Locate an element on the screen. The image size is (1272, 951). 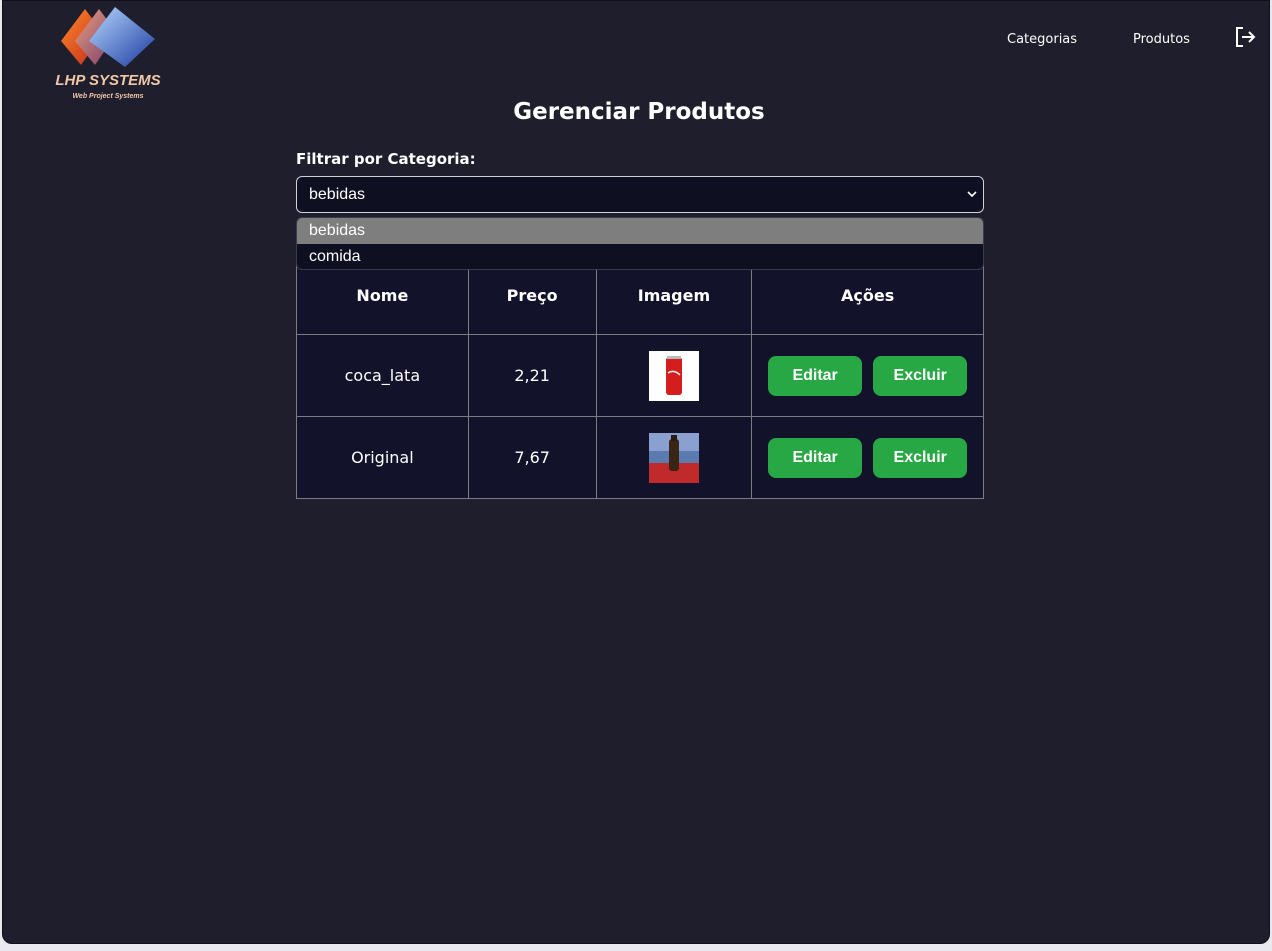
category-dropdown: bebidas comida is located at coordinates (640, 243).